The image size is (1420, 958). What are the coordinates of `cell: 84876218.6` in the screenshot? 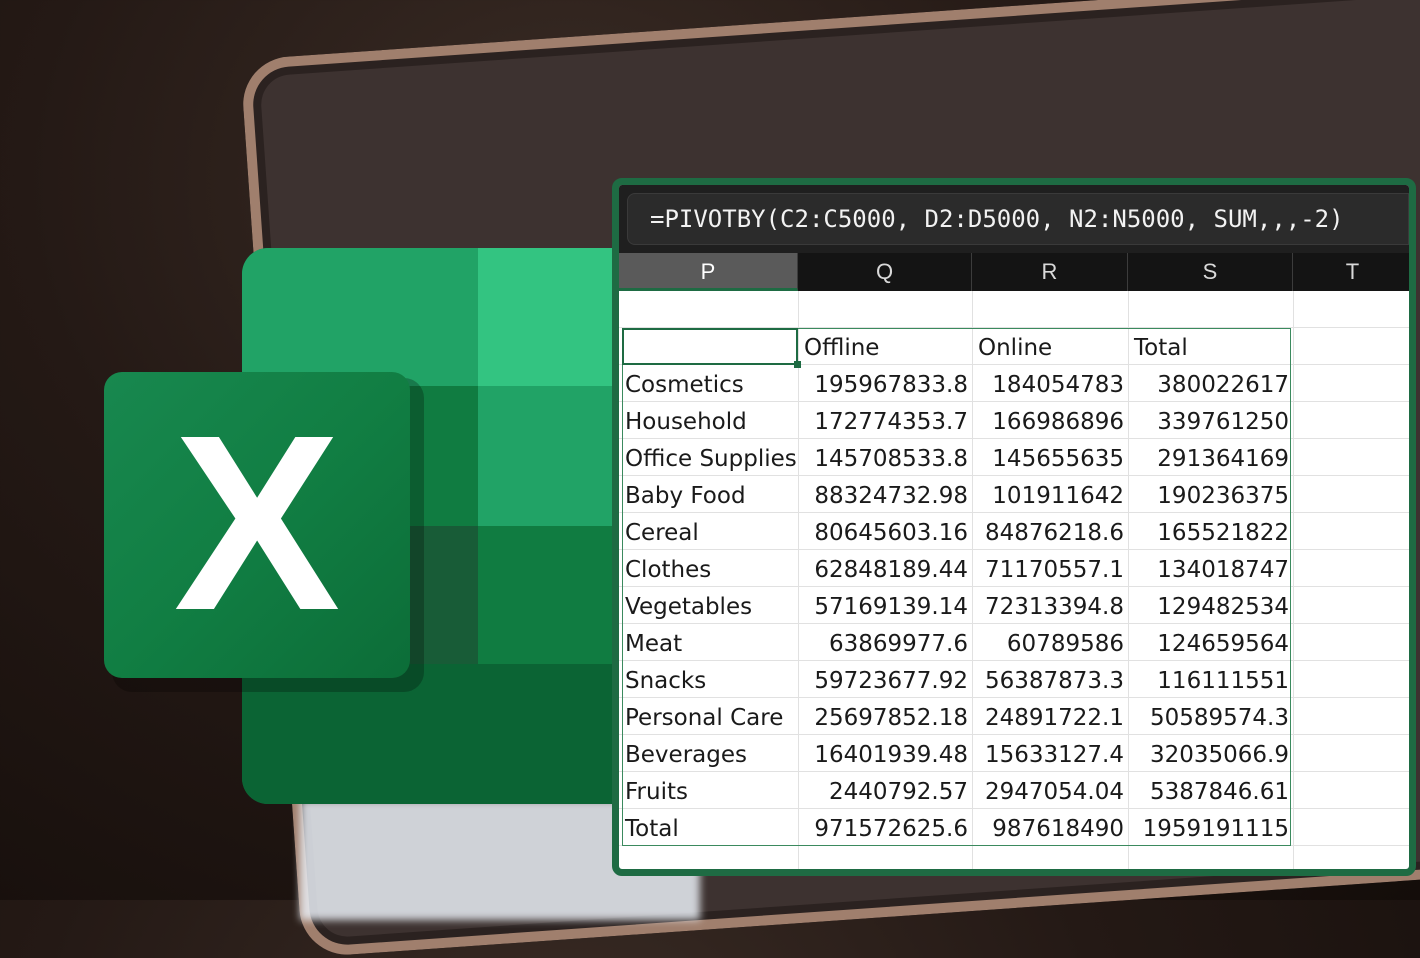 It's located at (1050, 531).